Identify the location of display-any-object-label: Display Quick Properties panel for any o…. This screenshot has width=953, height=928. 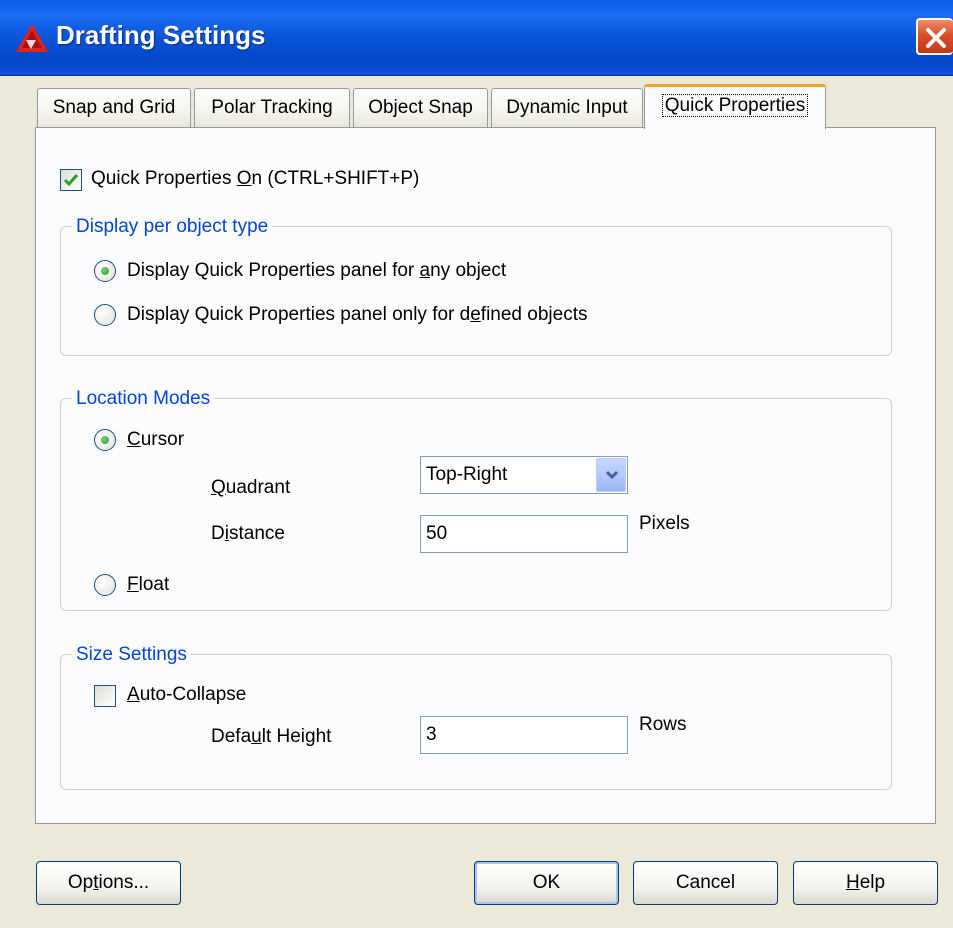
(317, 270).